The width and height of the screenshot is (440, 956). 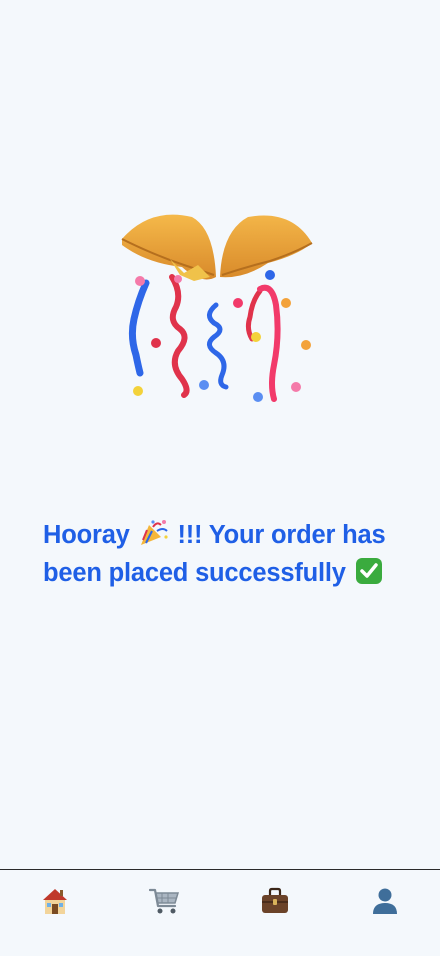 I want to click on home-icon, so click(x=55, y=921).